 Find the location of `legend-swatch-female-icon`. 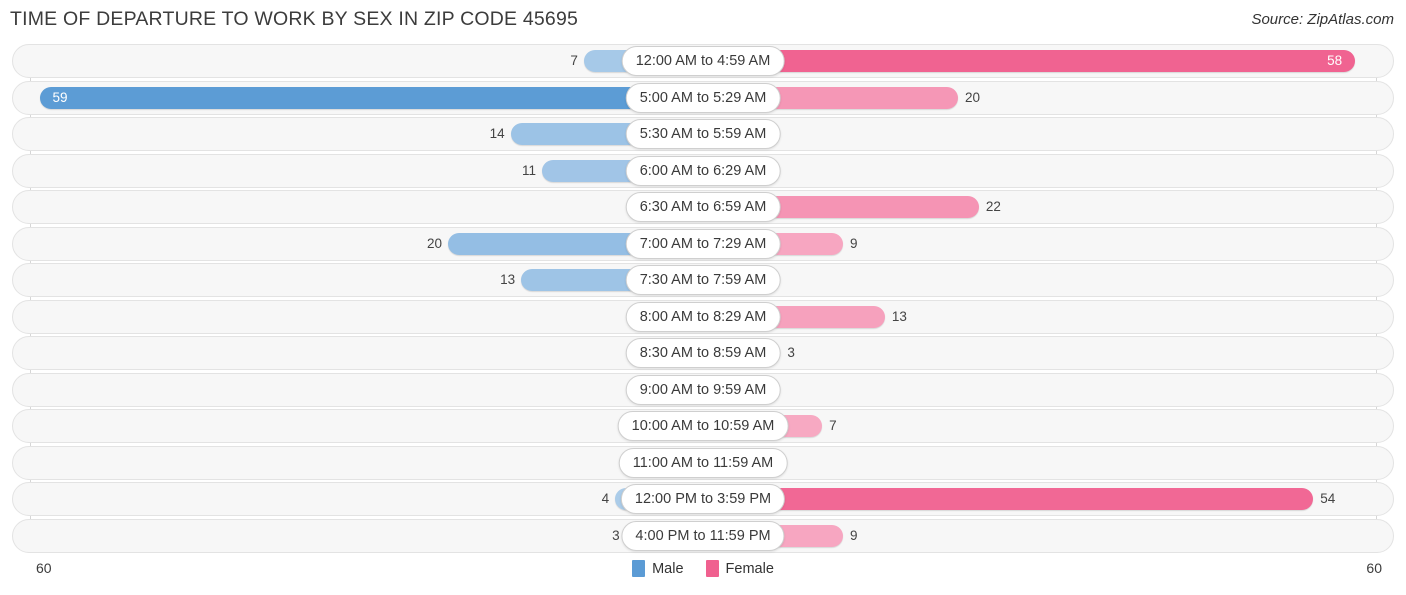

legend-swatch-female-icon is located at coordinates (712, 568).